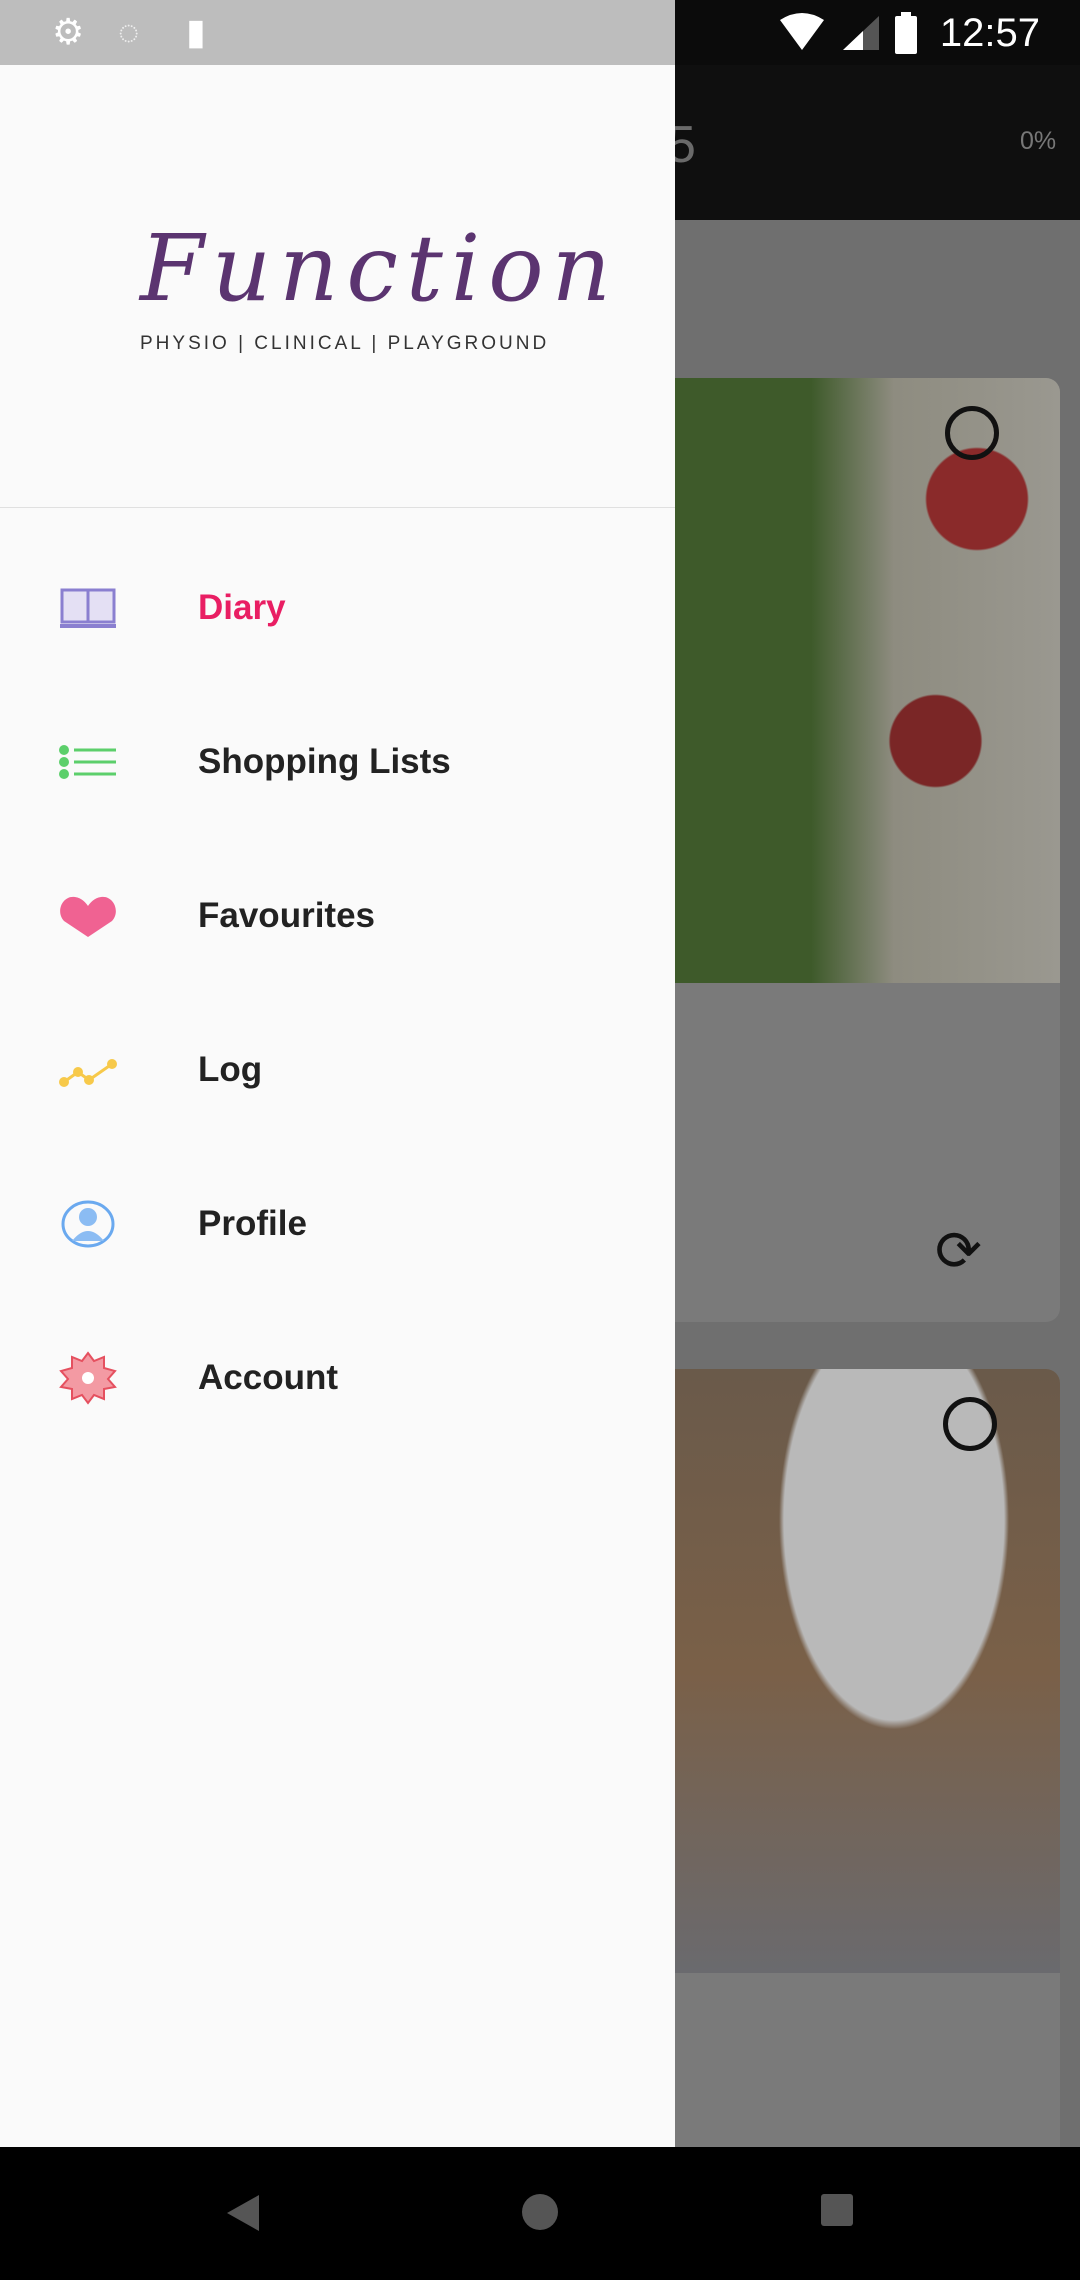 The height and width of the screenshot is (2280, 1080). I want to click on progress-percent: 0%, so click(1038, 141).